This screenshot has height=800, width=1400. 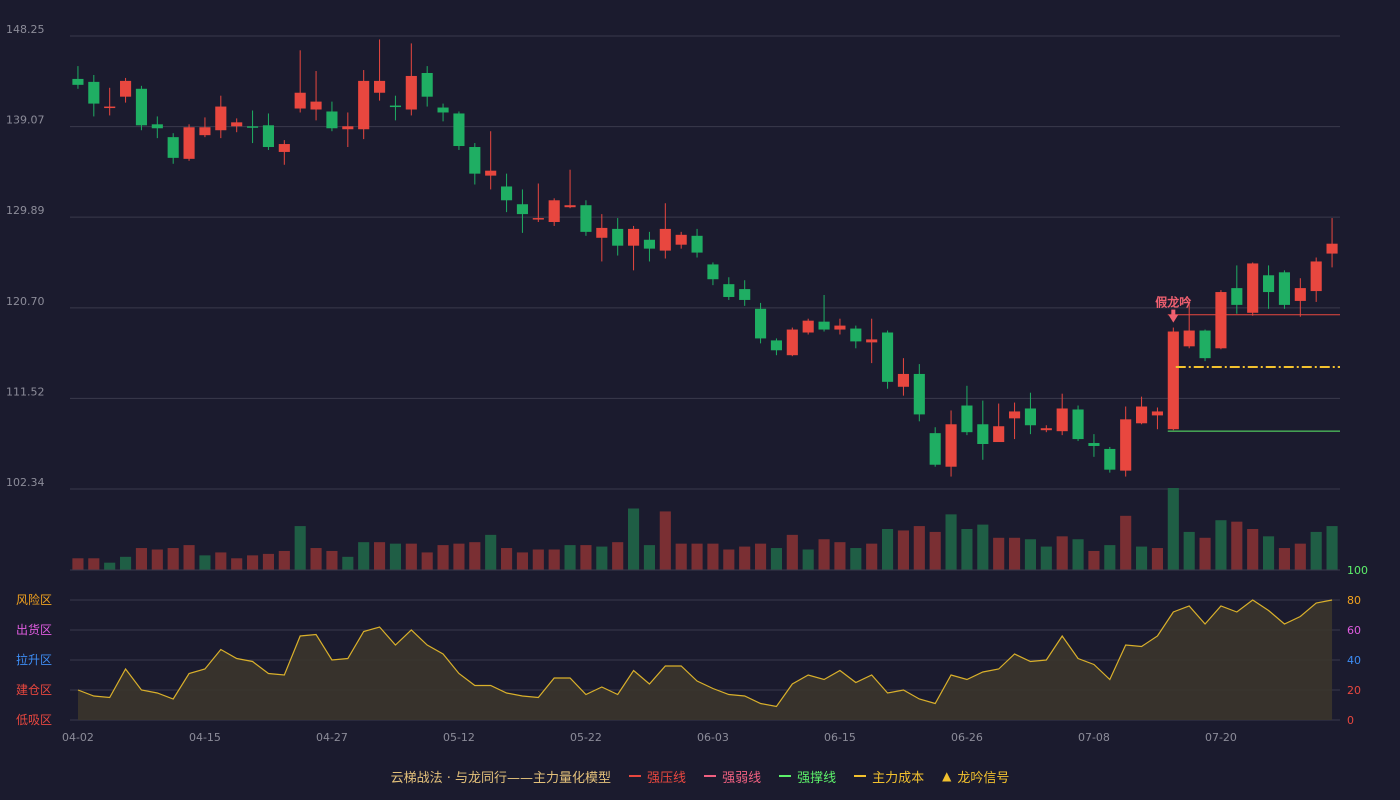 I want to click on indicator-zone-label: 建仓区, so click(x=34, y=690).